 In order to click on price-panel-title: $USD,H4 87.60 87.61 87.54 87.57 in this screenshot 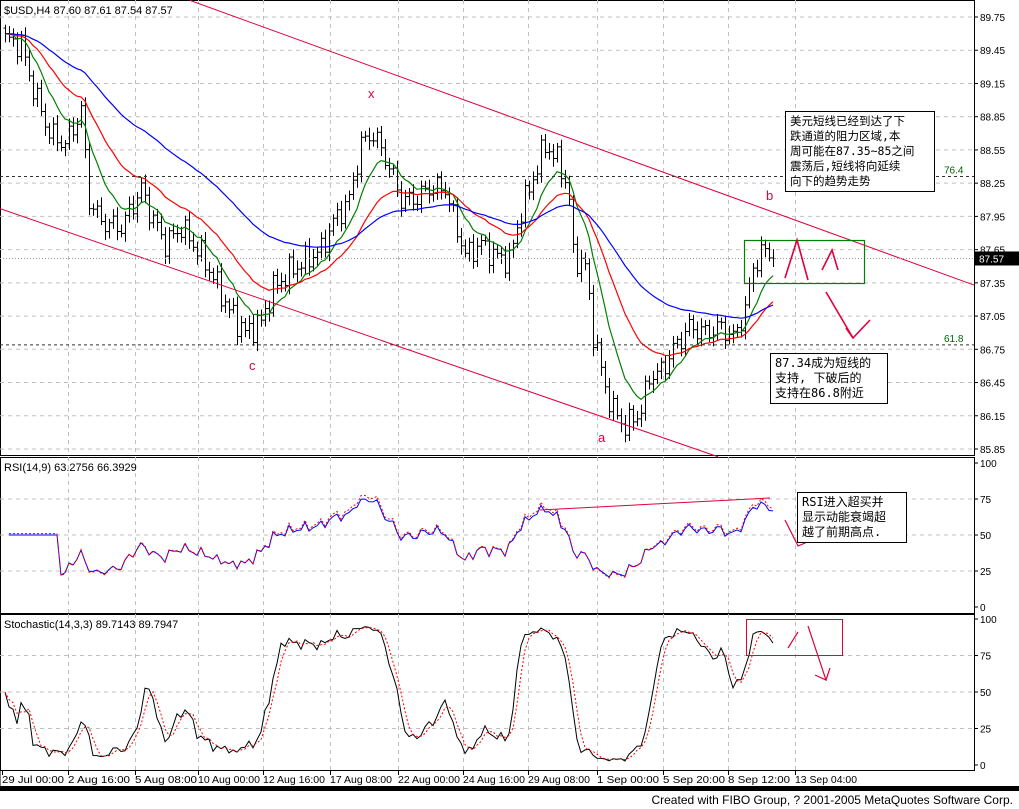, I will do `click(88, 11)`.